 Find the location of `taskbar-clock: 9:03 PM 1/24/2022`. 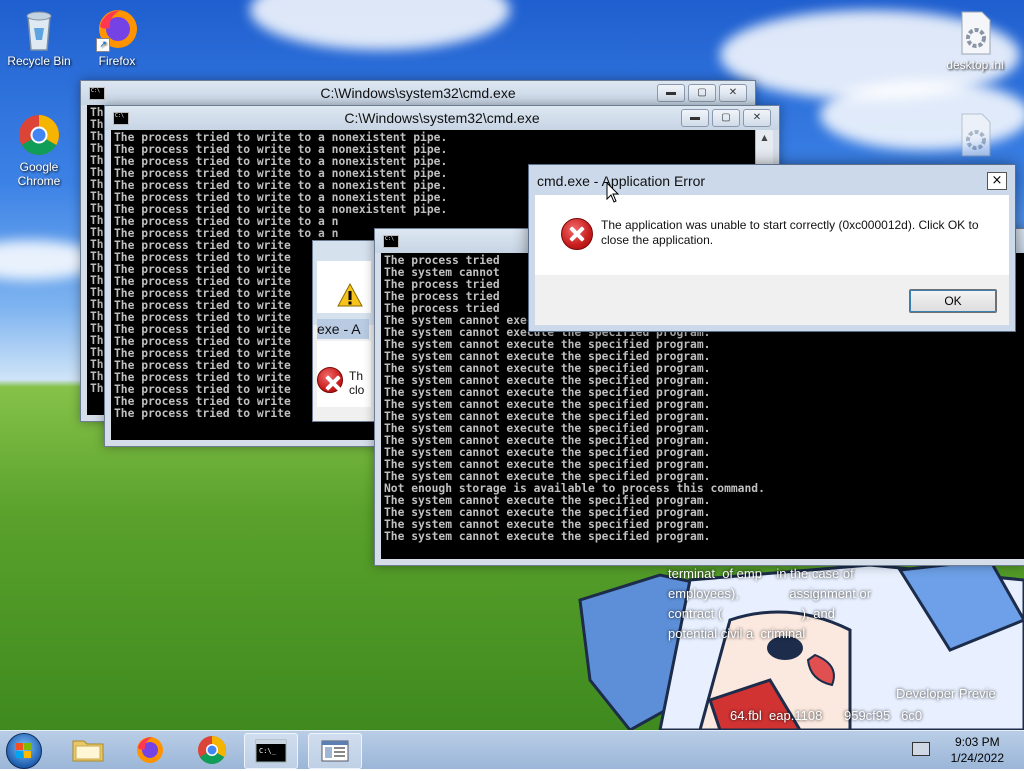

taskbar-clock: 9:03 PM 1/24/2022 is located at coordinates (977, 750).